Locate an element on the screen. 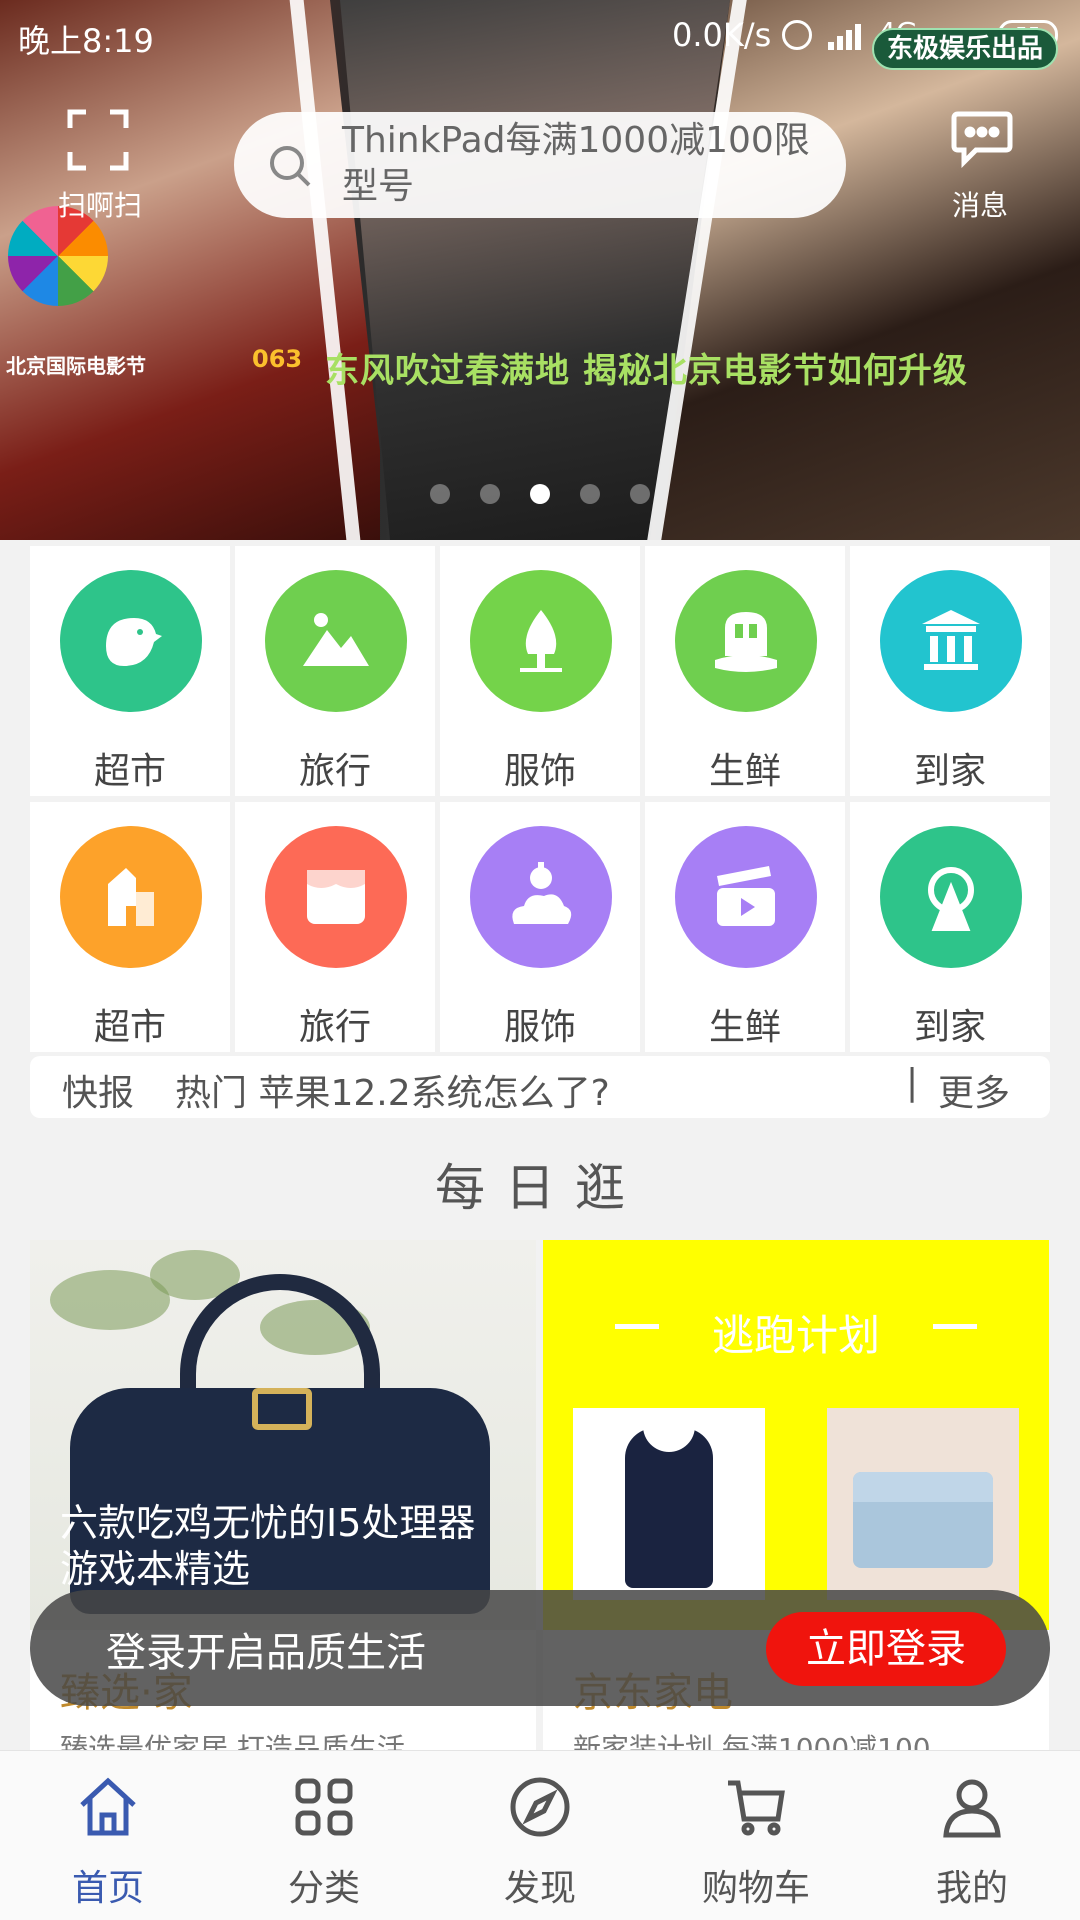  card-overlay-text: 六款吃鸡无忧的I5处理器游戏本精选 is located at coordinates (268, 1546).